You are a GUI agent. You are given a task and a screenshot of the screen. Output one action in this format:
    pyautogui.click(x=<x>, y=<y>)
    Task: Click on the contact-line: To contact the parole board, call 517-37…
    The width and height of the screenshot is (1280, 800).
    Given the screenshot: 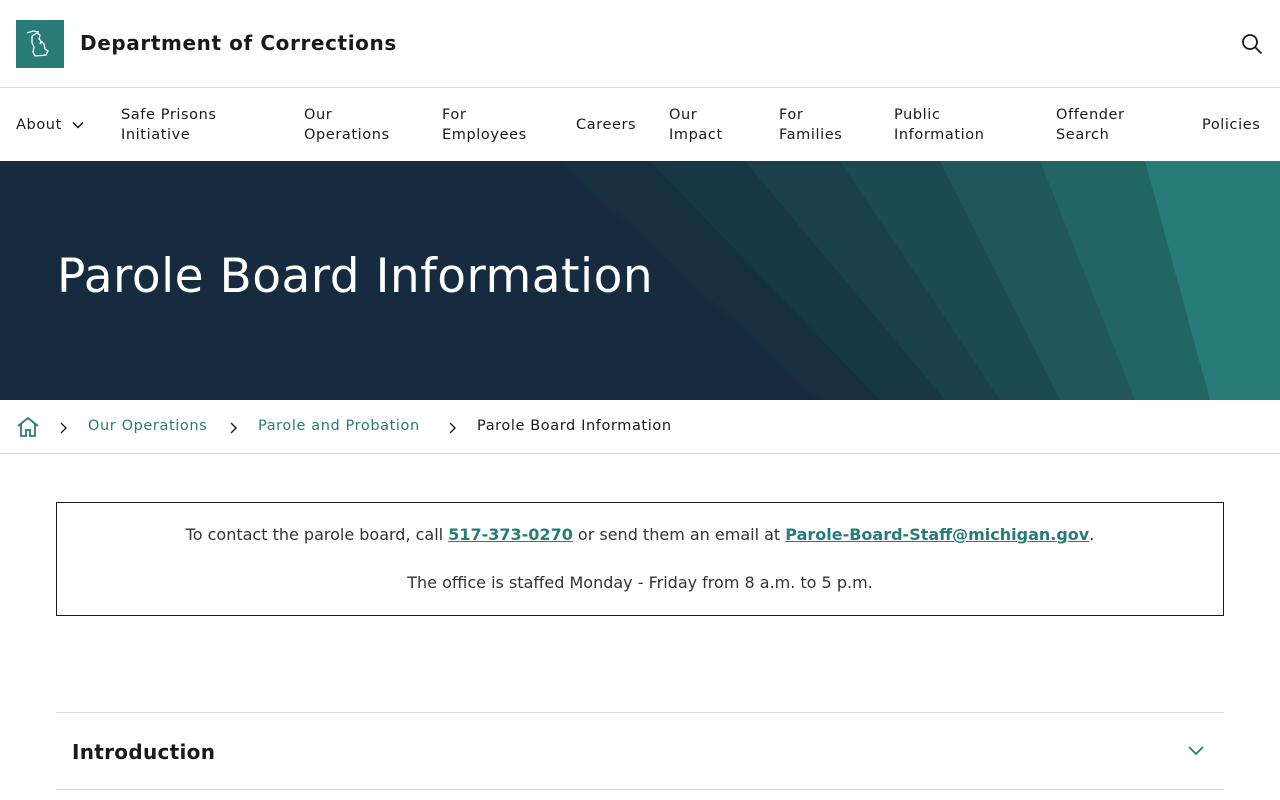 What is the action you would take?
    pyautogui.click(x=640, y=534)
    